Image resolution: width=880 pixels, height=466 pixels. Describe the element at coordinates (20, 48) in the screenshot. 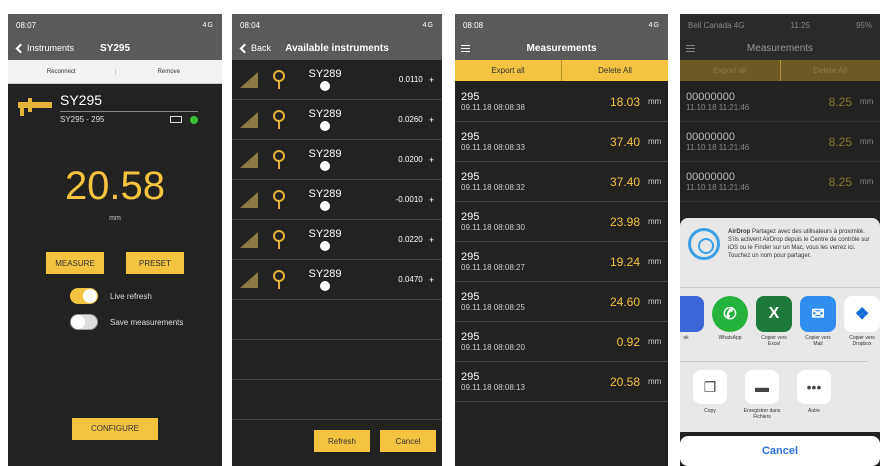

I see `chevron-left-icon` at that location.